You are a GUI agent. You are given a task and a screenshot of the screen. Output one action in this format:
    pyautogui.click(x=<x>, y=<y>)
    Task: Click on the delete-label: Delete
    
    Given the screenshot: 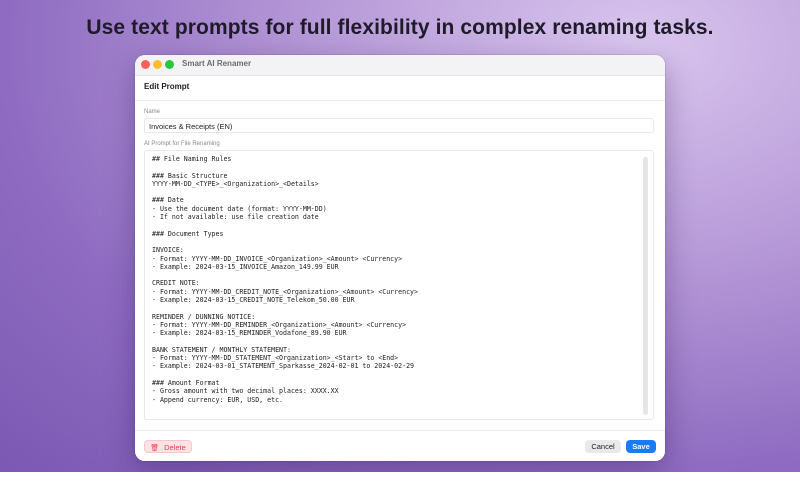 What is the action you would take?
    pyautogui.click(x=175, y=447)
    